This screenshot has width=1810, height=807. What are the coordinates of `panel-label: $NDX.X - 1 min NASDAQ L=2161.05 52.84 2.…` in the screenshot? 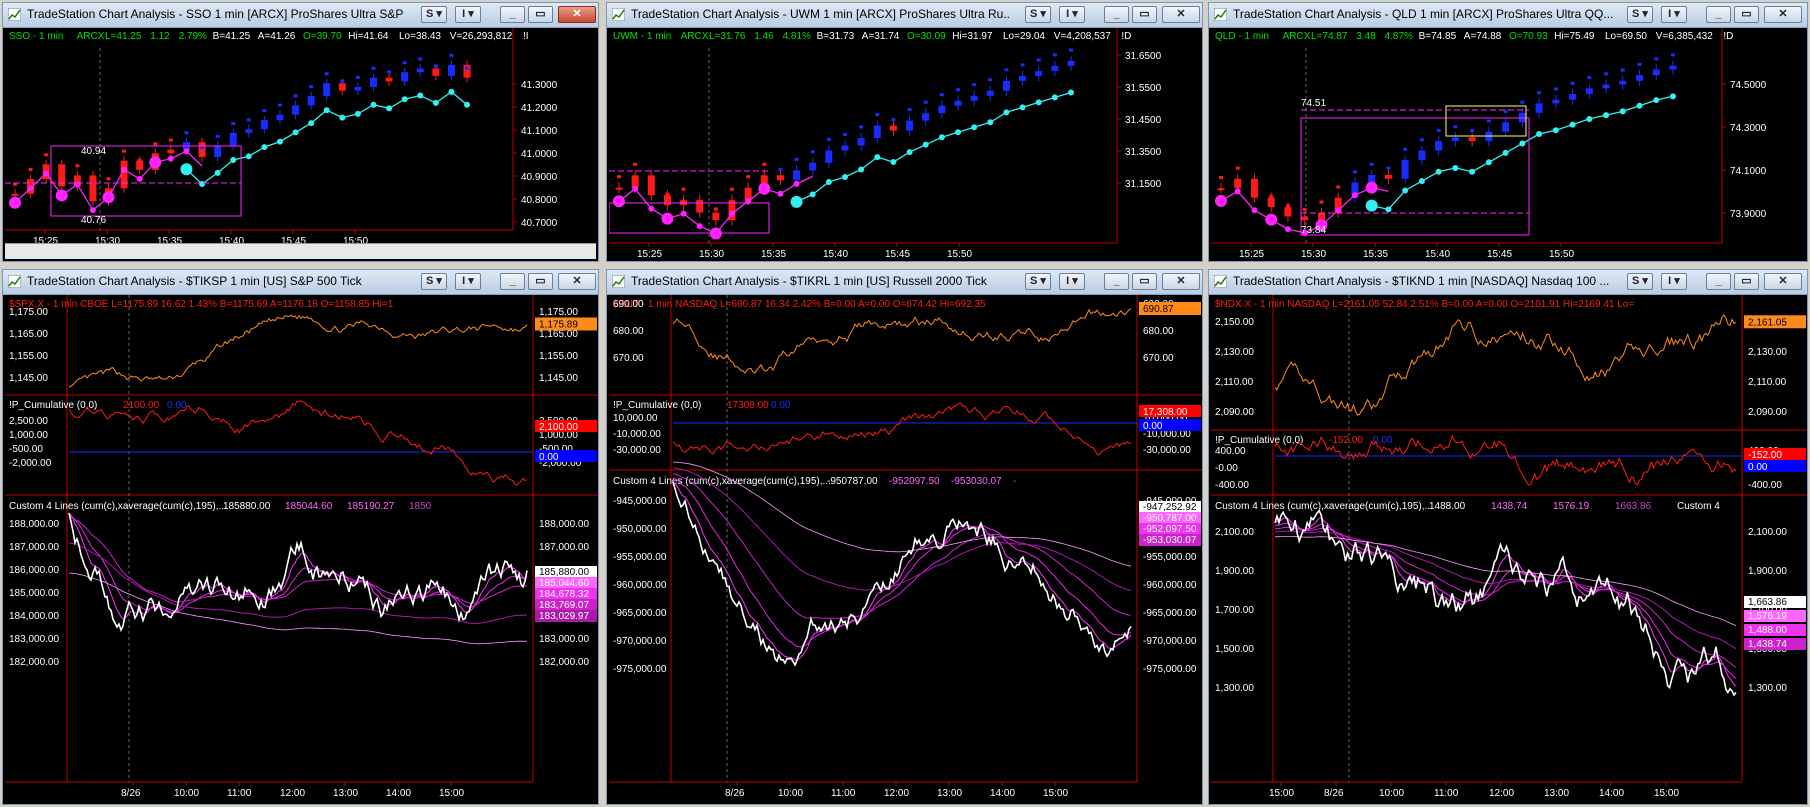 It's located at (1424, 304).